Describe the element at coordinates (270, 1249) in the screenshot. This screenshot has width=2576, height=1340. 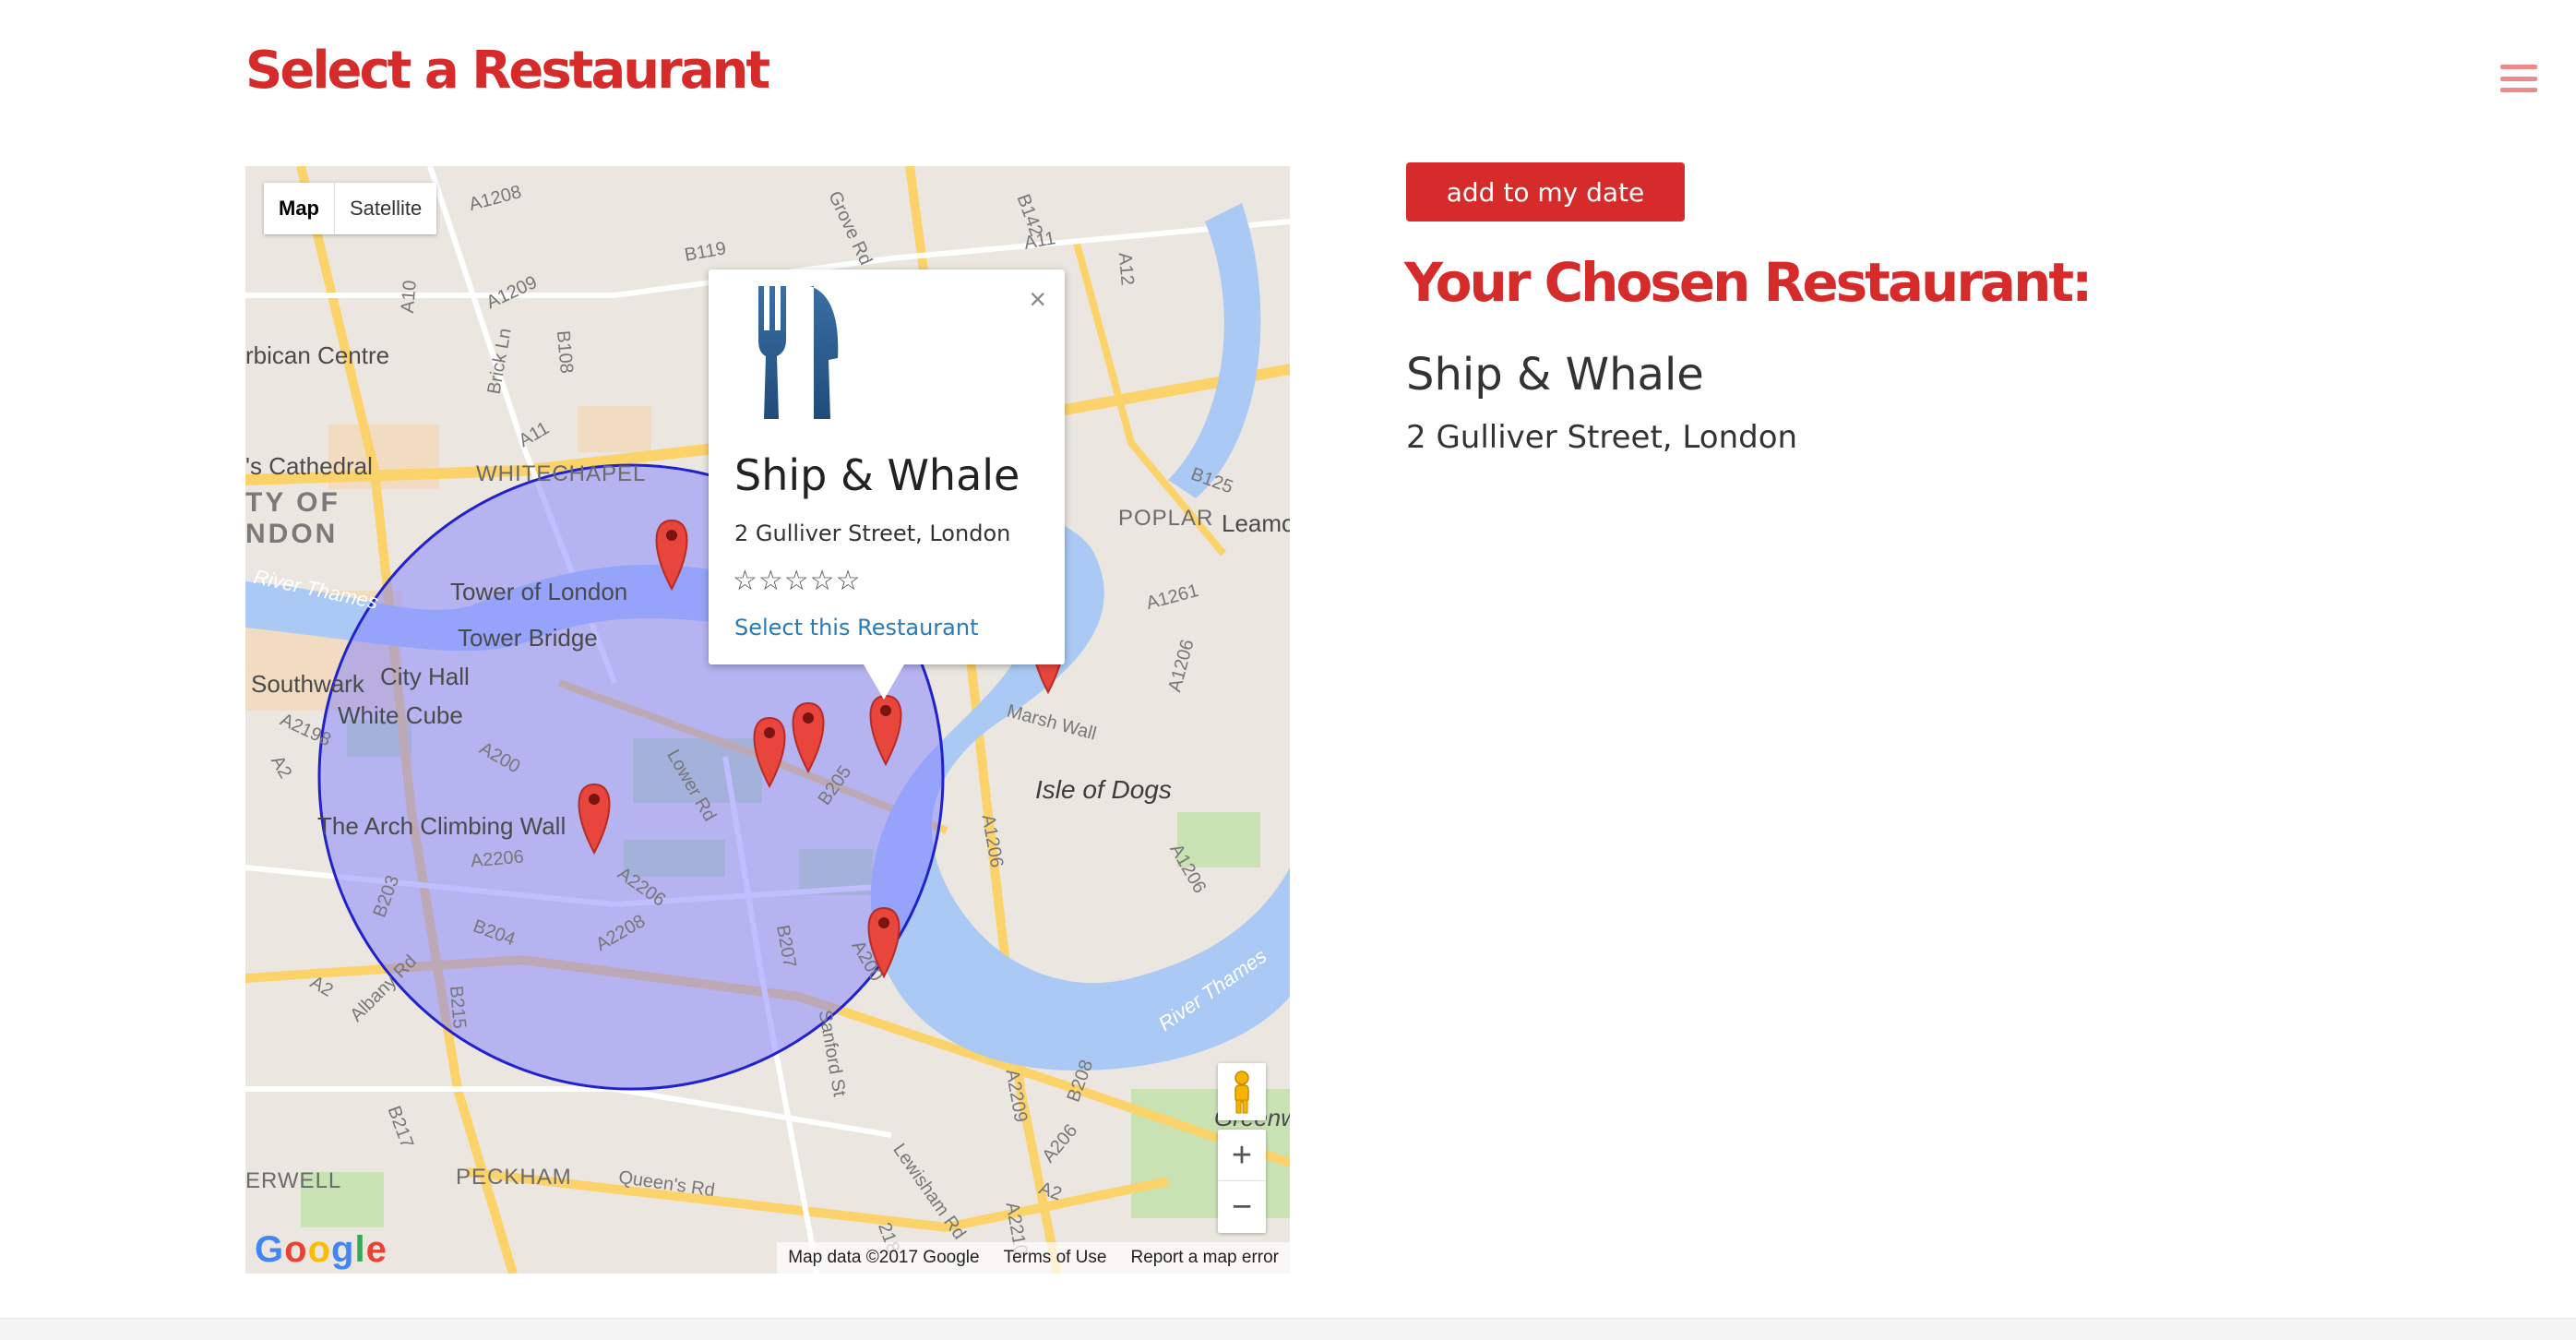
I see `google-logo-letter: G` at that location.